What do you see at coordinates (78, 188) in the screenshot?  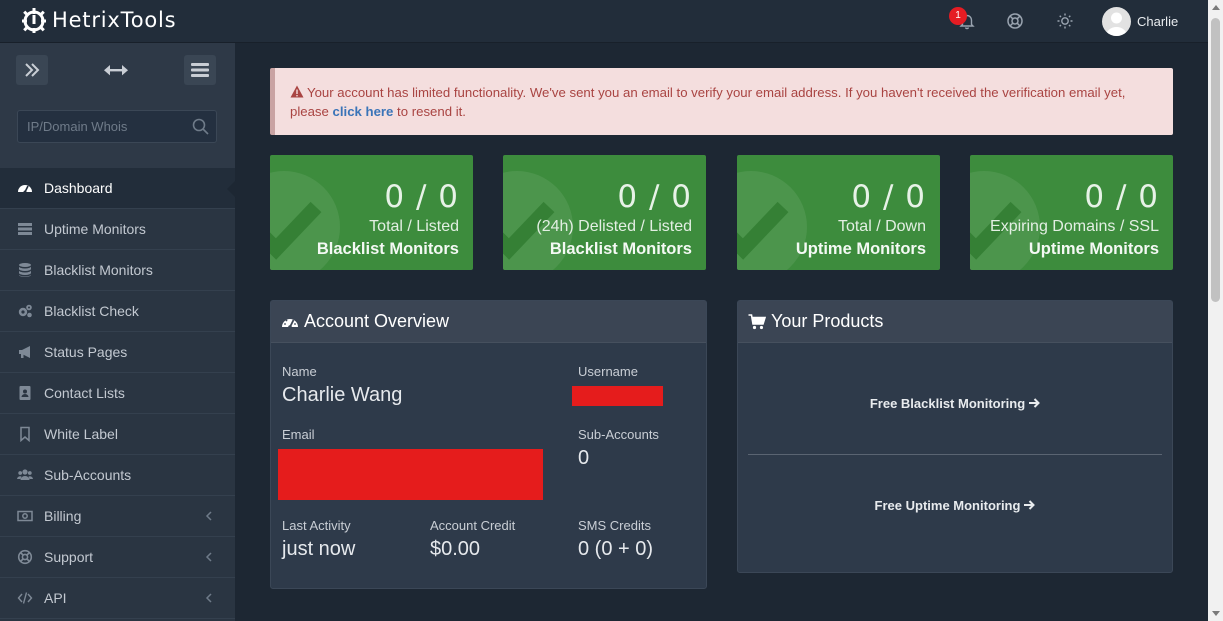 I see `sidebar-item-label: Dashboard` at bounding box center [78, 188].